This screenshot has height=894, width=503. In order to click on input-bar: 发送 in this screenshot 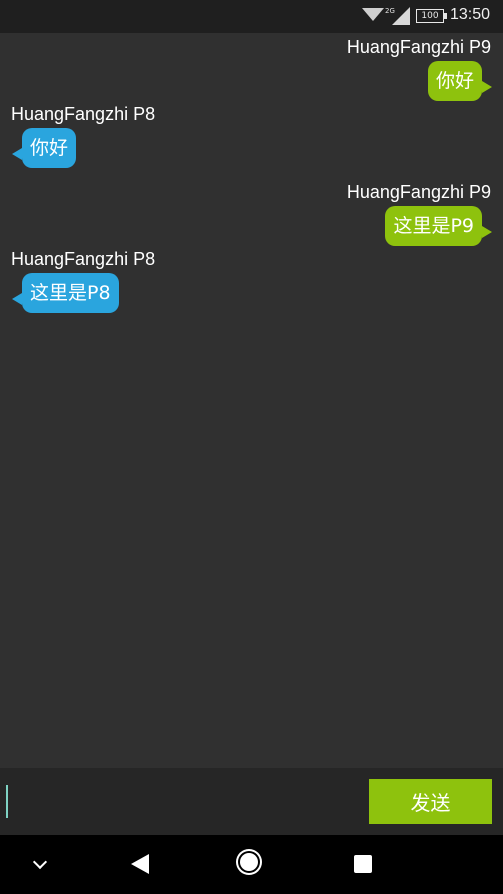, I will do `click(251, 801)`.